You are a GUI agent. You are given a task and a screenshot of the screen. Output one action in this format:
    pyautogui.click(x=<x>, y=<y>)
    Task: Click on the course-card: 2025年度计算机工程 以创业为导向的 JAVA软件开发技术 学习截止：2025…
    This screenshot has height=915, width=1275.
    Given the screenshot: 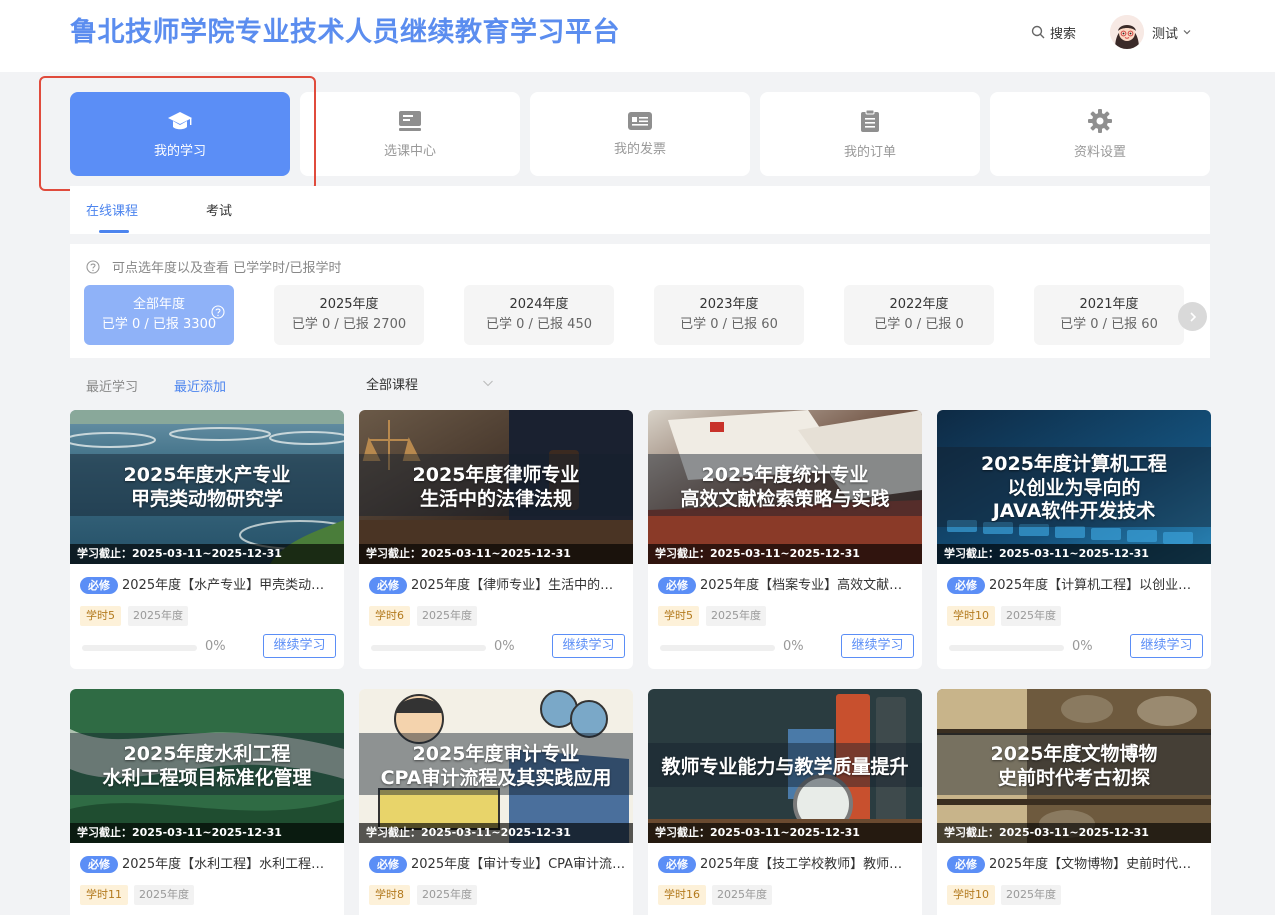 What is the action you would take?
    pyautogui.click(x=1074, y=539)
    